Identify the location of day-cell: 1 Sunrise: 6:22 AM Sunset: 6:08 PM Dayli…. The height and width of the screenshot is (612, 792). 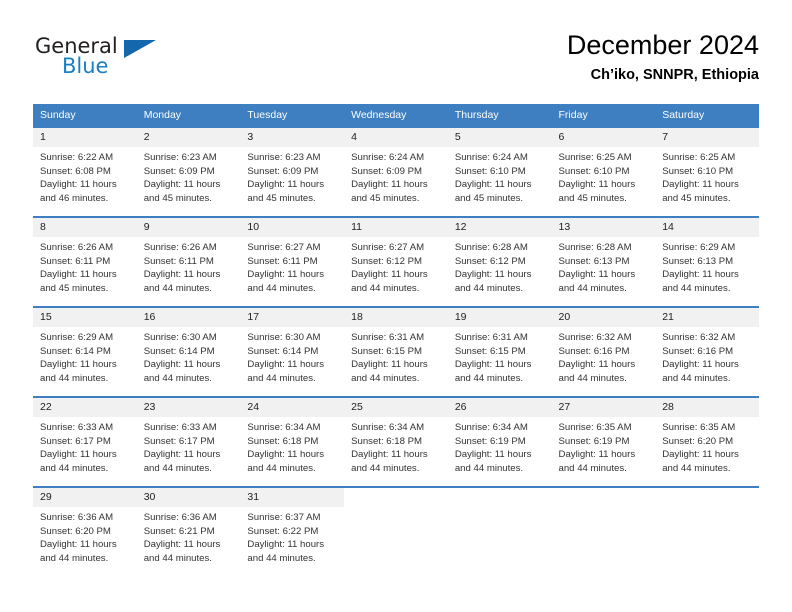
(85, 171).